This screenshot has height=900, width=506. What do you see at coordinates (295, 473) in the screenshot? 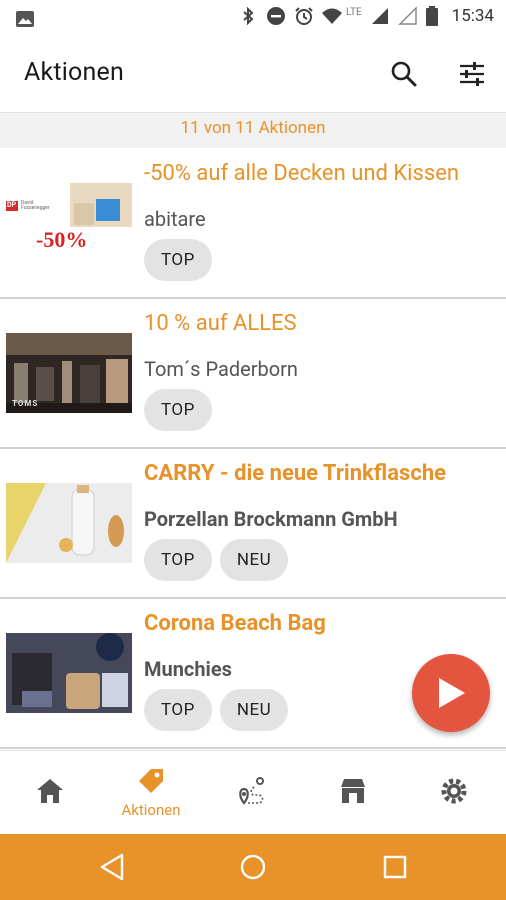
I see `deal-title: CARRY - die neue Trinkflasche` at bounding box center [295, 473].